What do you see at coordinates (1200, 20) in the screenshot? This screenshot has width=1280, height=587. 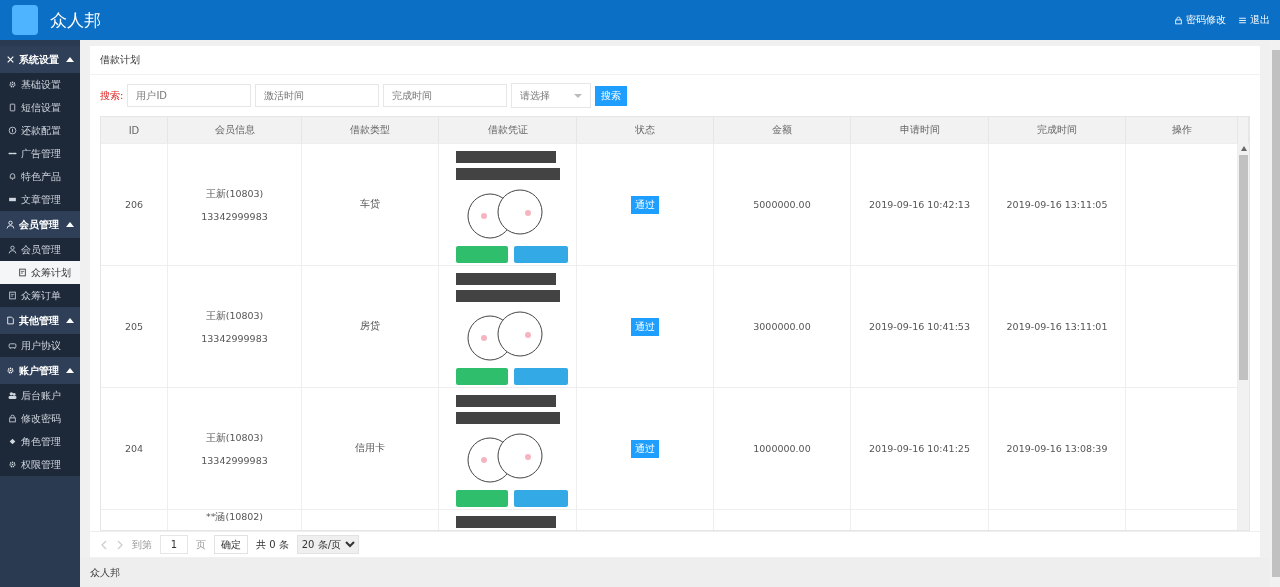 I see `header-link: 密码修改` at bounding box center [1200, 20].